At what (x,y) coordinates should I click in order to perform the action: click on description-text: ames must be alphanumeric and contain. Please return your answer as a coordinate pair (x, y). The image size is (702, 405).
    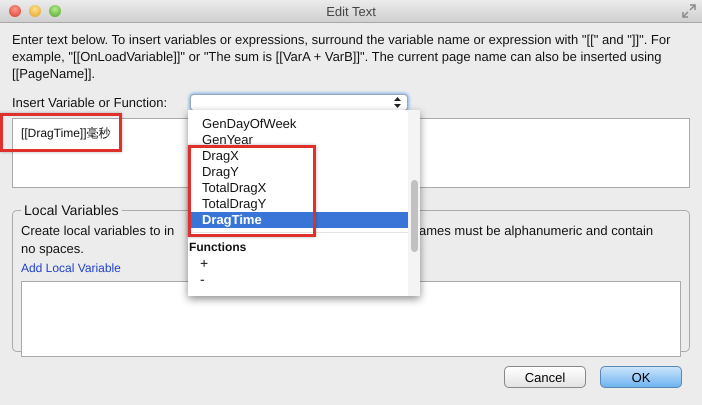
    Looking at the image, I should click on (536, 231).